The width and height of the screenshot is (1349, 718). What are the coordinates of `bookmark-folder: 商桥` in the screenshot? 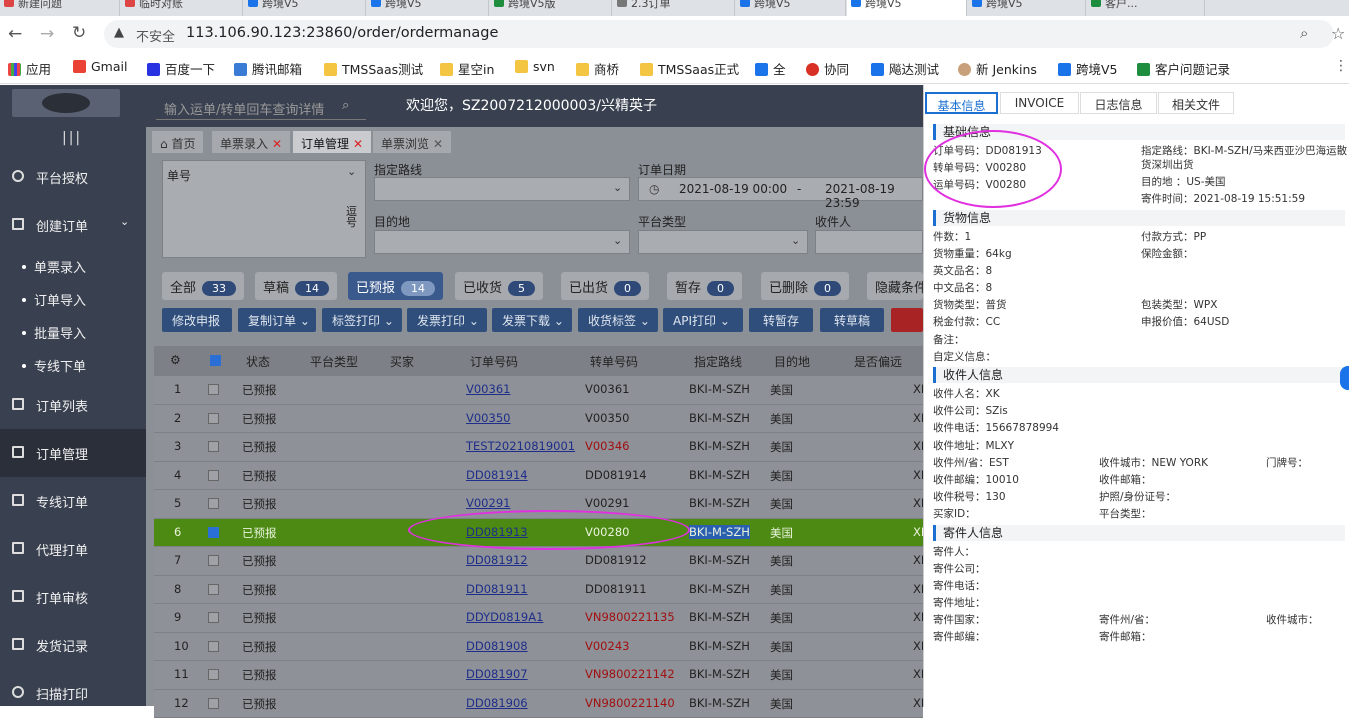 It's located at (597, 68).